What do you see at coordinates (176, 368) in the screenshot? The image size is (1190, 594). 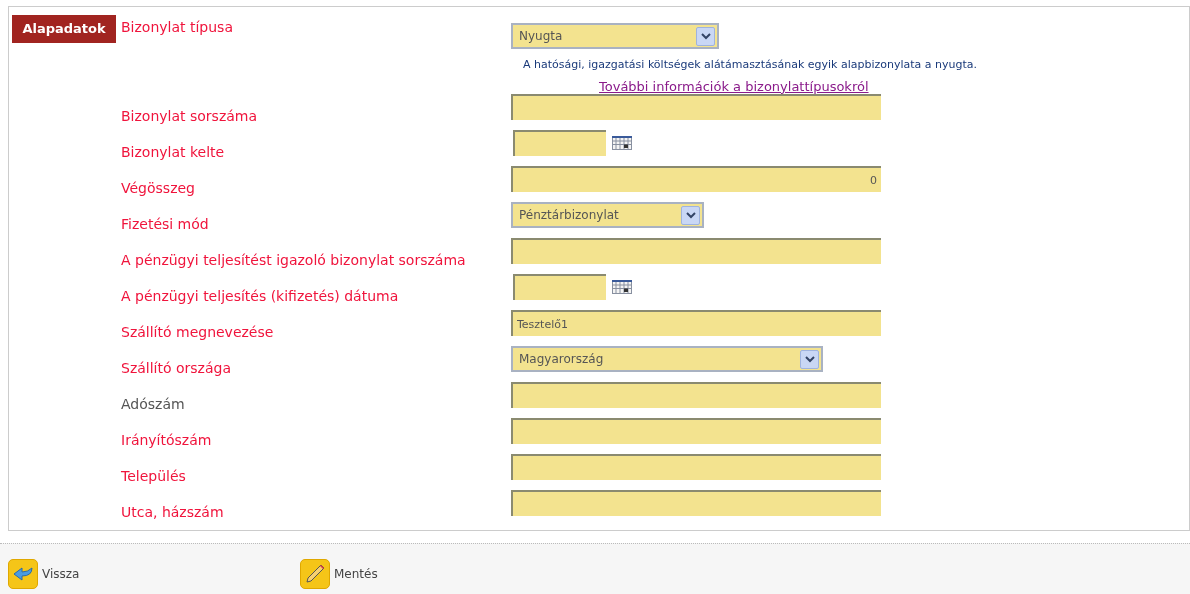 I see `field-label: Szállító országa` at bounding box center [176, 368].